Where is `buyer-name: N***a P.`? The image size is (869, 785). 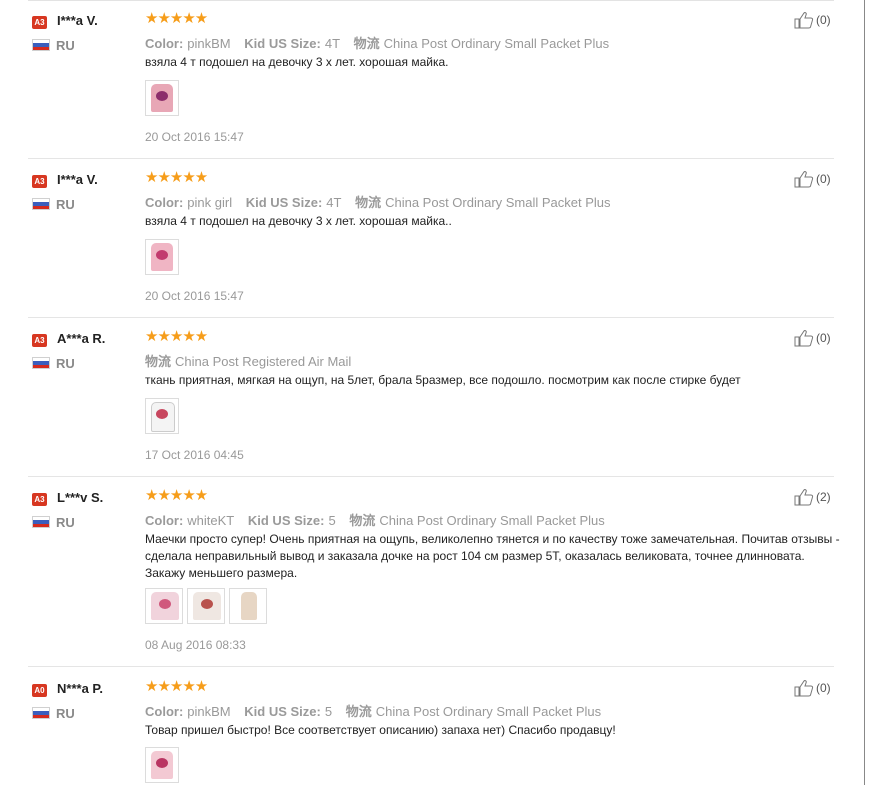 buyer-name: N***a P. is located at coordinates (80, 688).